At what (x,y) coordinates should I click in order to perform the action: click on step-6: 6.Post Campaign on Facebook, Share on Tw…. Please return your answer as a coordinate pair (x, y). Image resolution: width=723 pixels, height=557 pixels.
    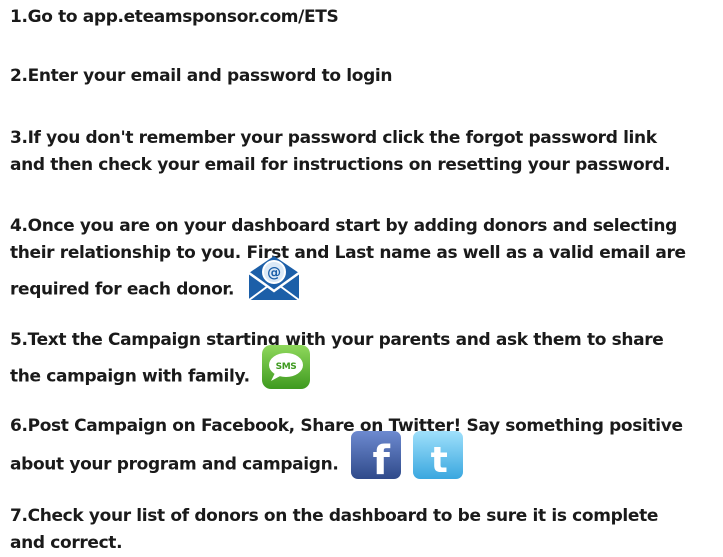
    Looking at the image, I should click on (366, 451).